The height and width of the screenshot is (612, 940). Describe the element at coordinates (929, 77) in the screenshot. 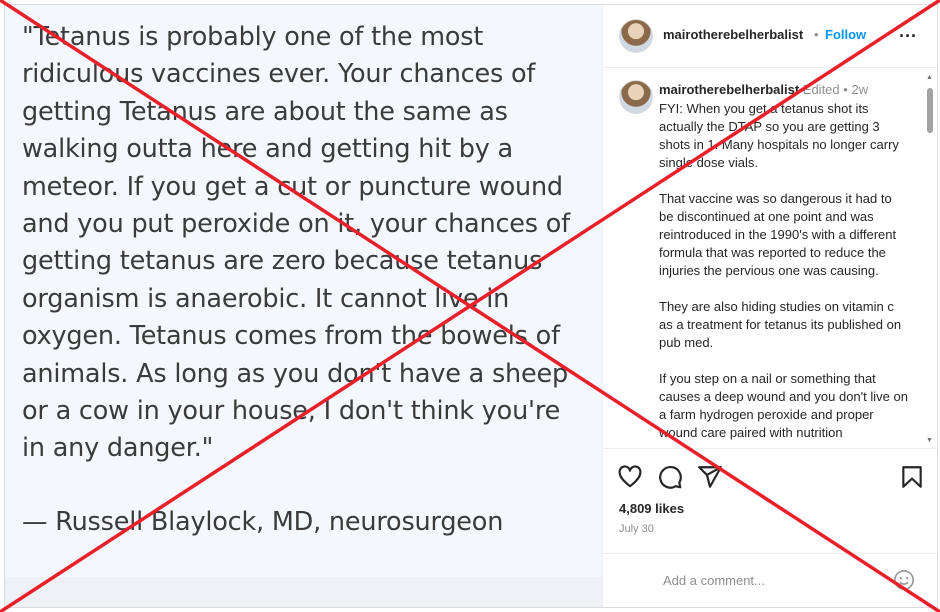

I see `scroll-up-arrow-icon: ▲` at that location.